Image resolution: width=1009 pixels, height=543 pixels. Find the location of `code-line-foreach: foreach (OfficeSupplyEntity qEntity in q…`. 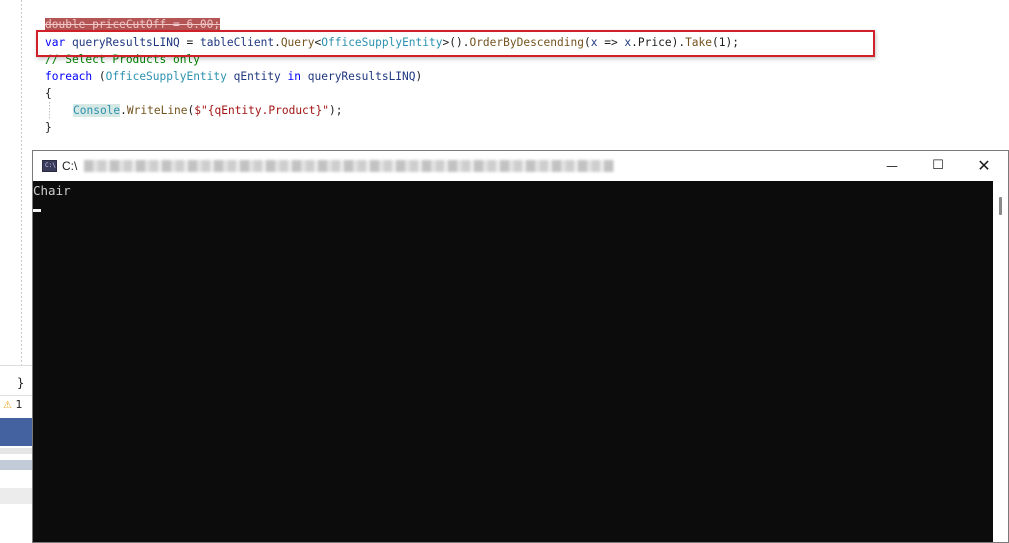

code-line-foreach: foreach (OfficeSupplyEntity qEntity in q… is located at coordinates (233, 77).